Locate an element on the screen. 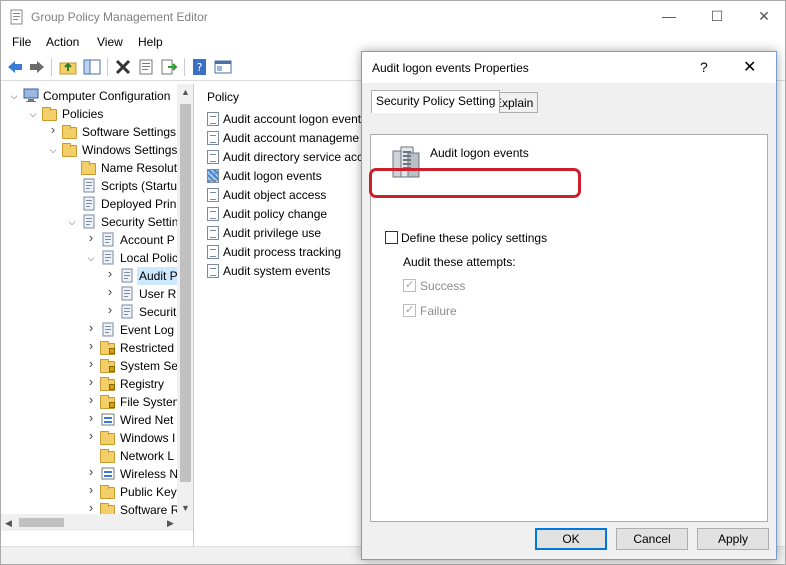  tab-security-policy-setting: Security Policy Setting is located at coordinates (436, 101).